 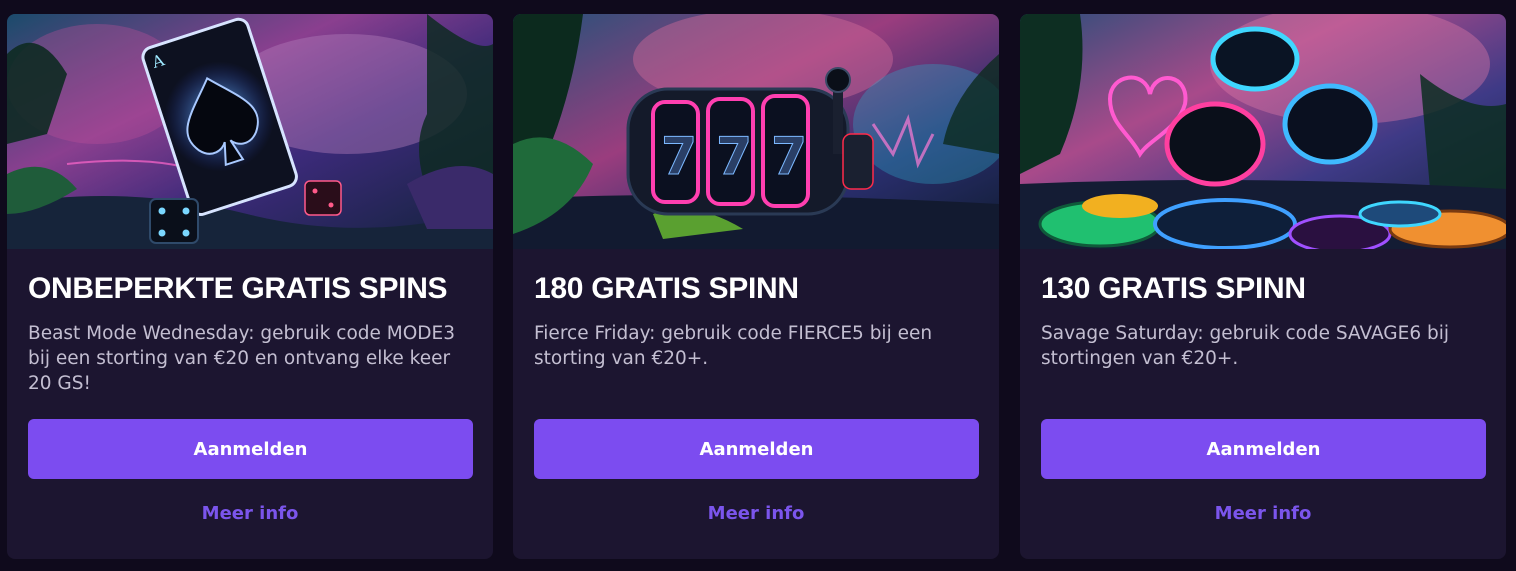 I want to click on slot-machine-777-jungle-illustration: 7 7 7, so click(x=756, y=131).